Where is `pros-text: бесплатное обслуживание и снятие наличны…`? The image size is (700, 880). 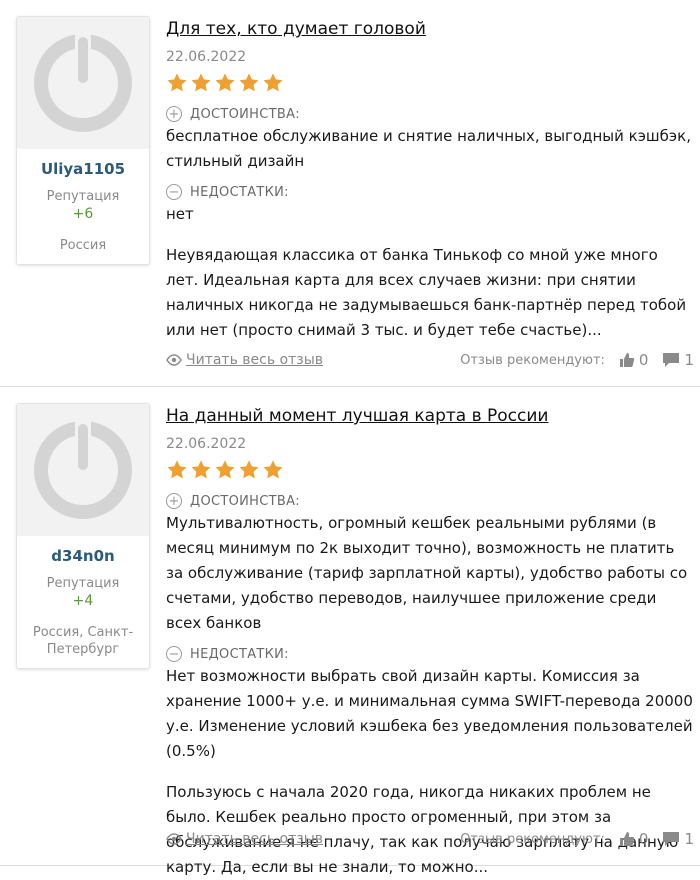 pros-text: бесплатное обслуживание и снятие наличны… is located at coordinates (428, 148).